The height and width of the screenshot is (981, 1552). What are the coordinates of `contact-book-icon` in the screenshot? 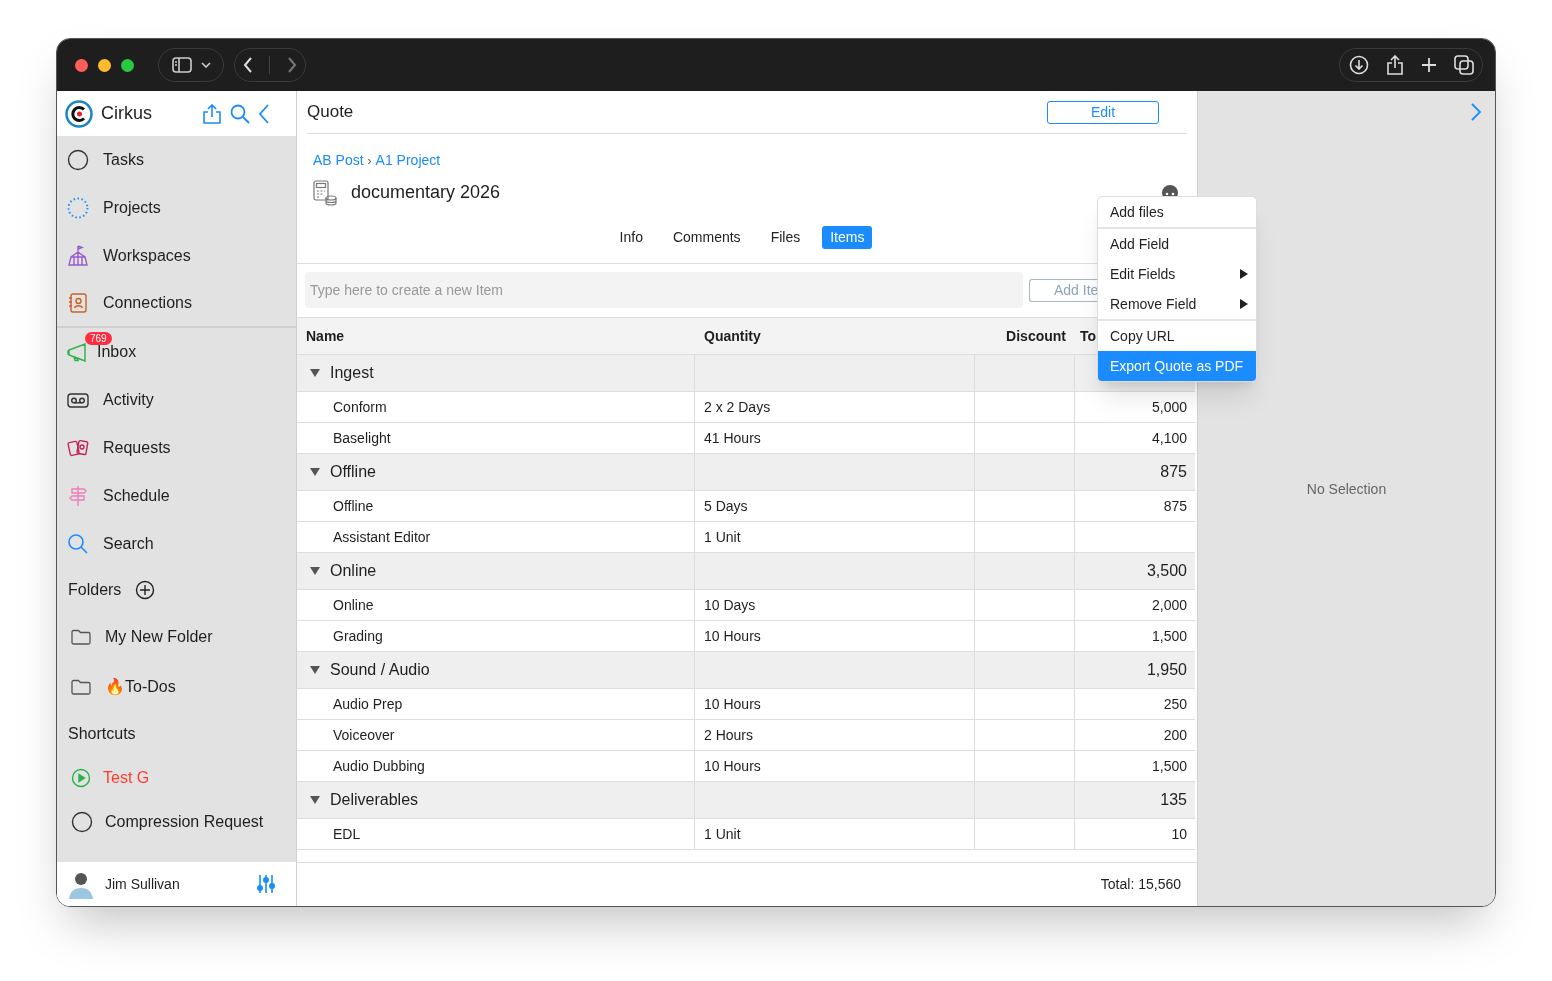 It's located at (78, 303).